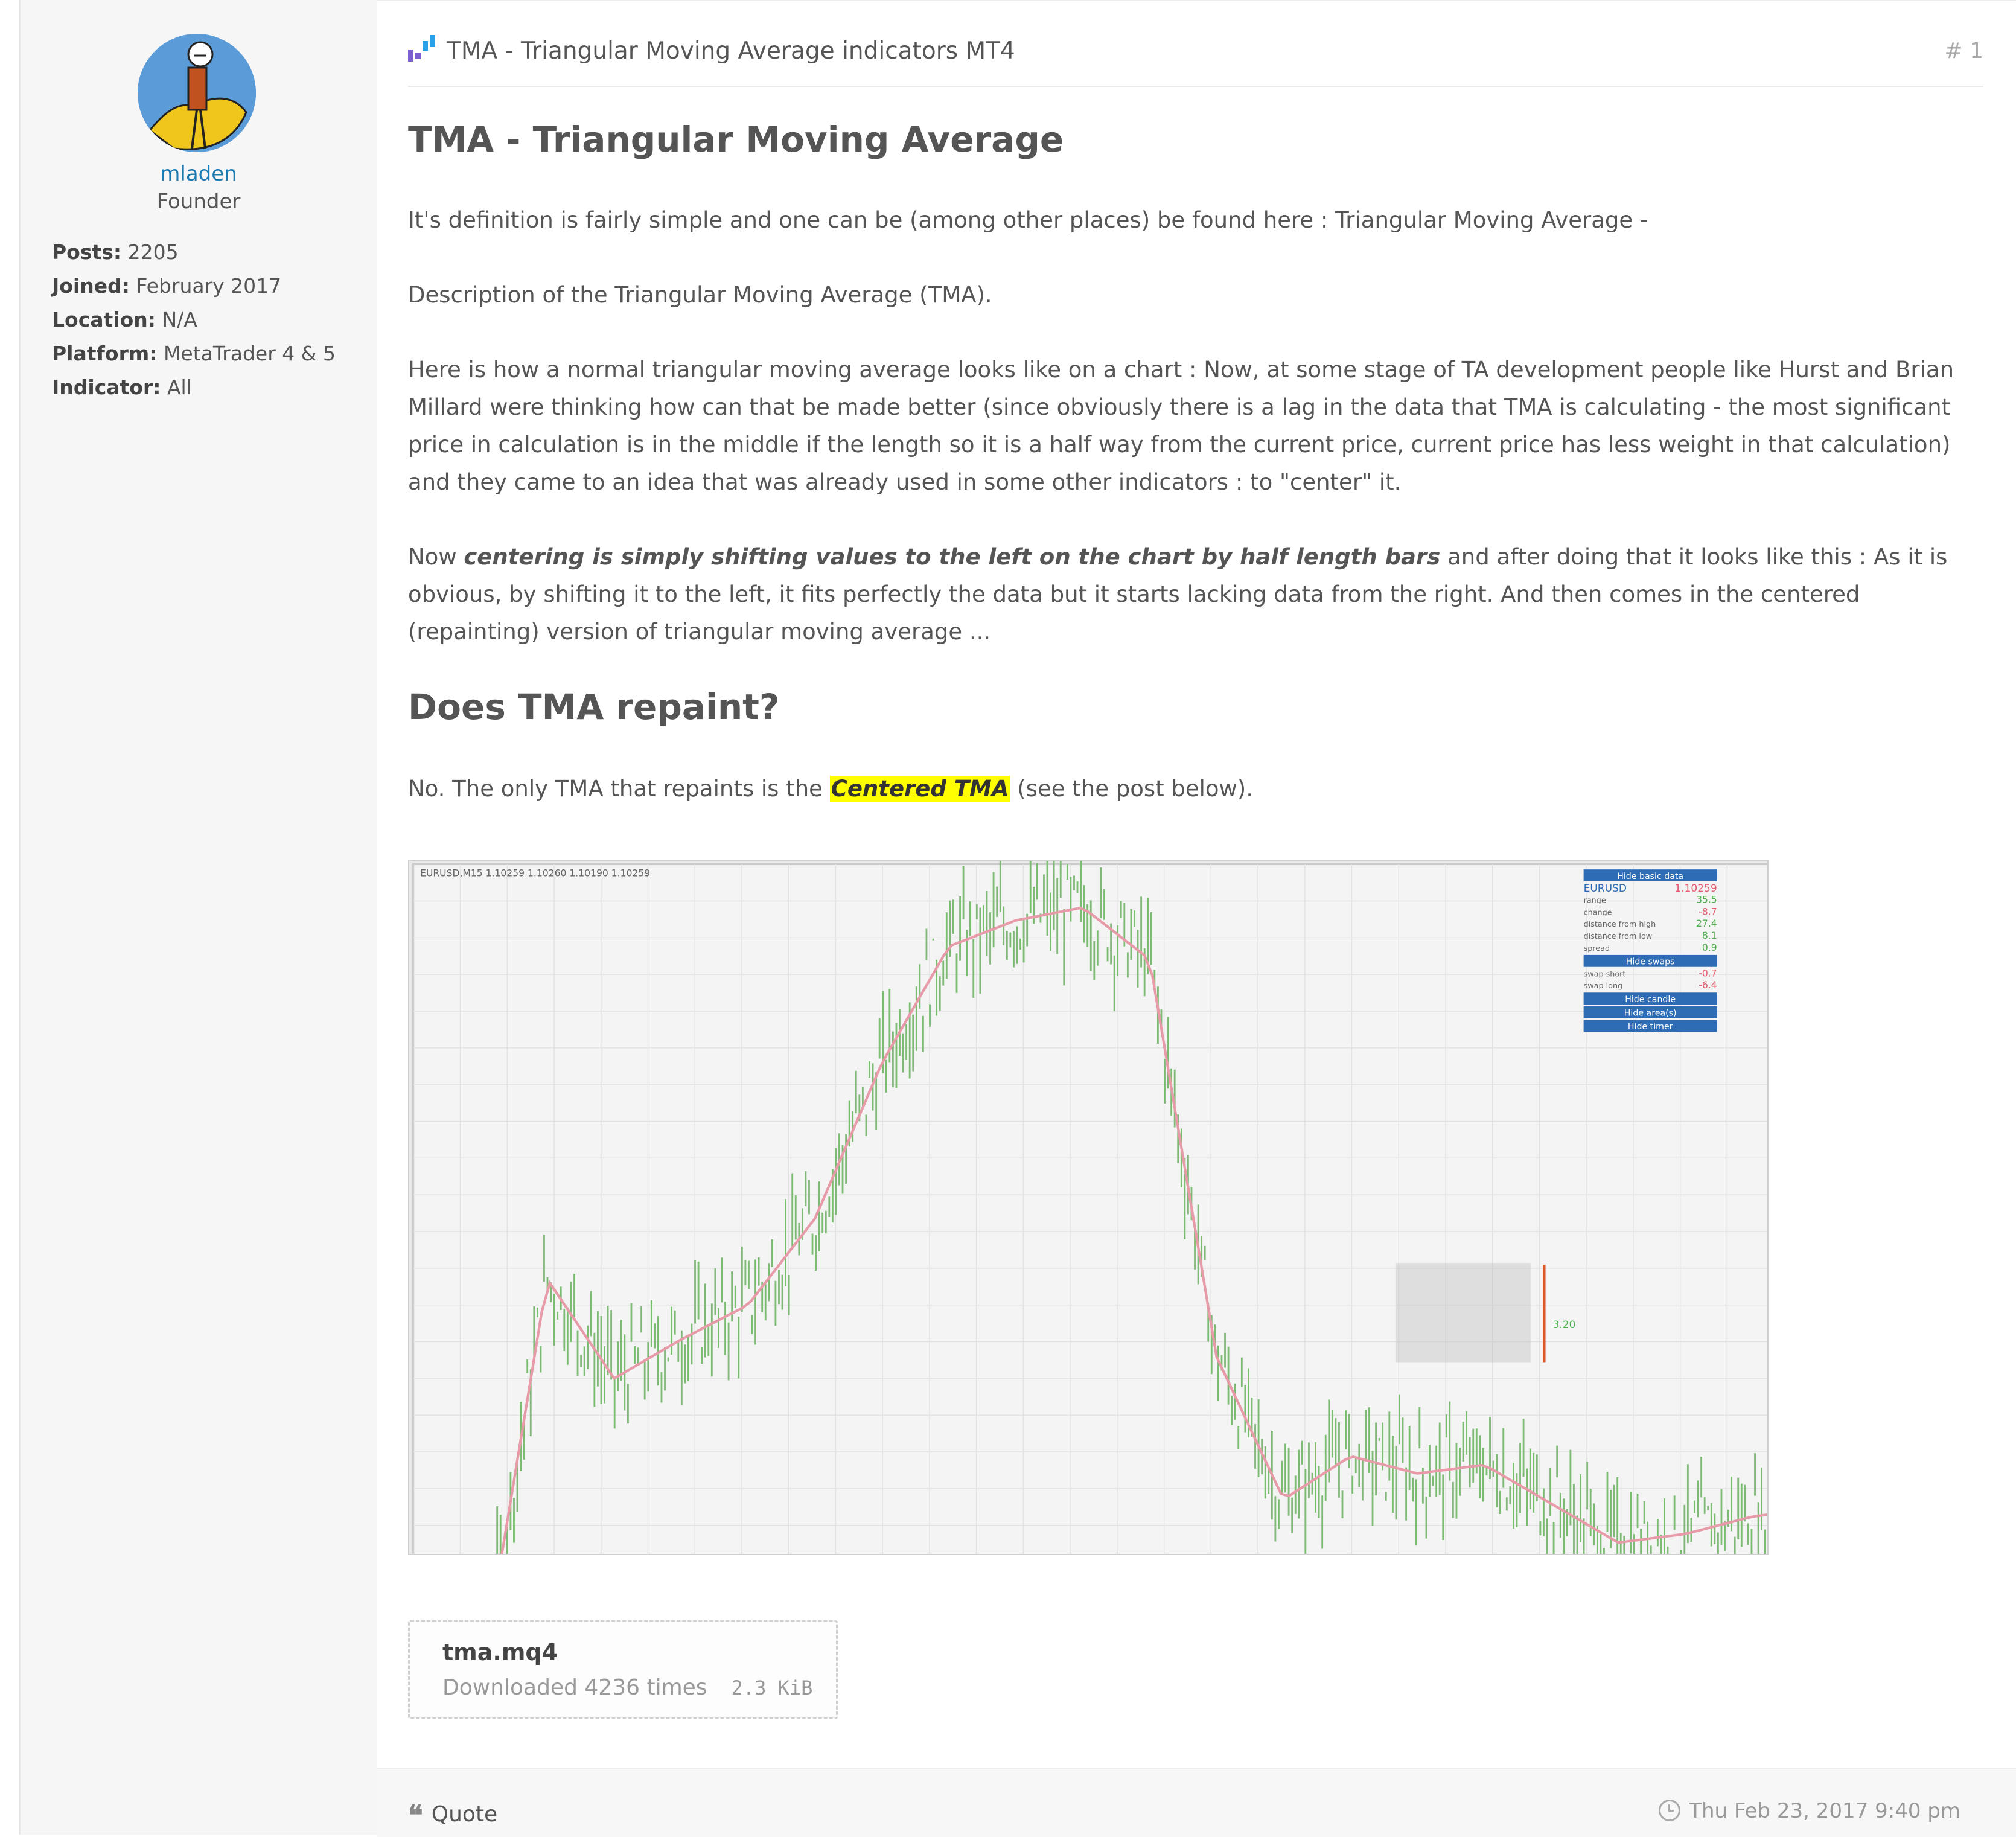 The image size is (2016, 1837). I want to click on highlighted-term: Centered TMA, so click(919, 789).